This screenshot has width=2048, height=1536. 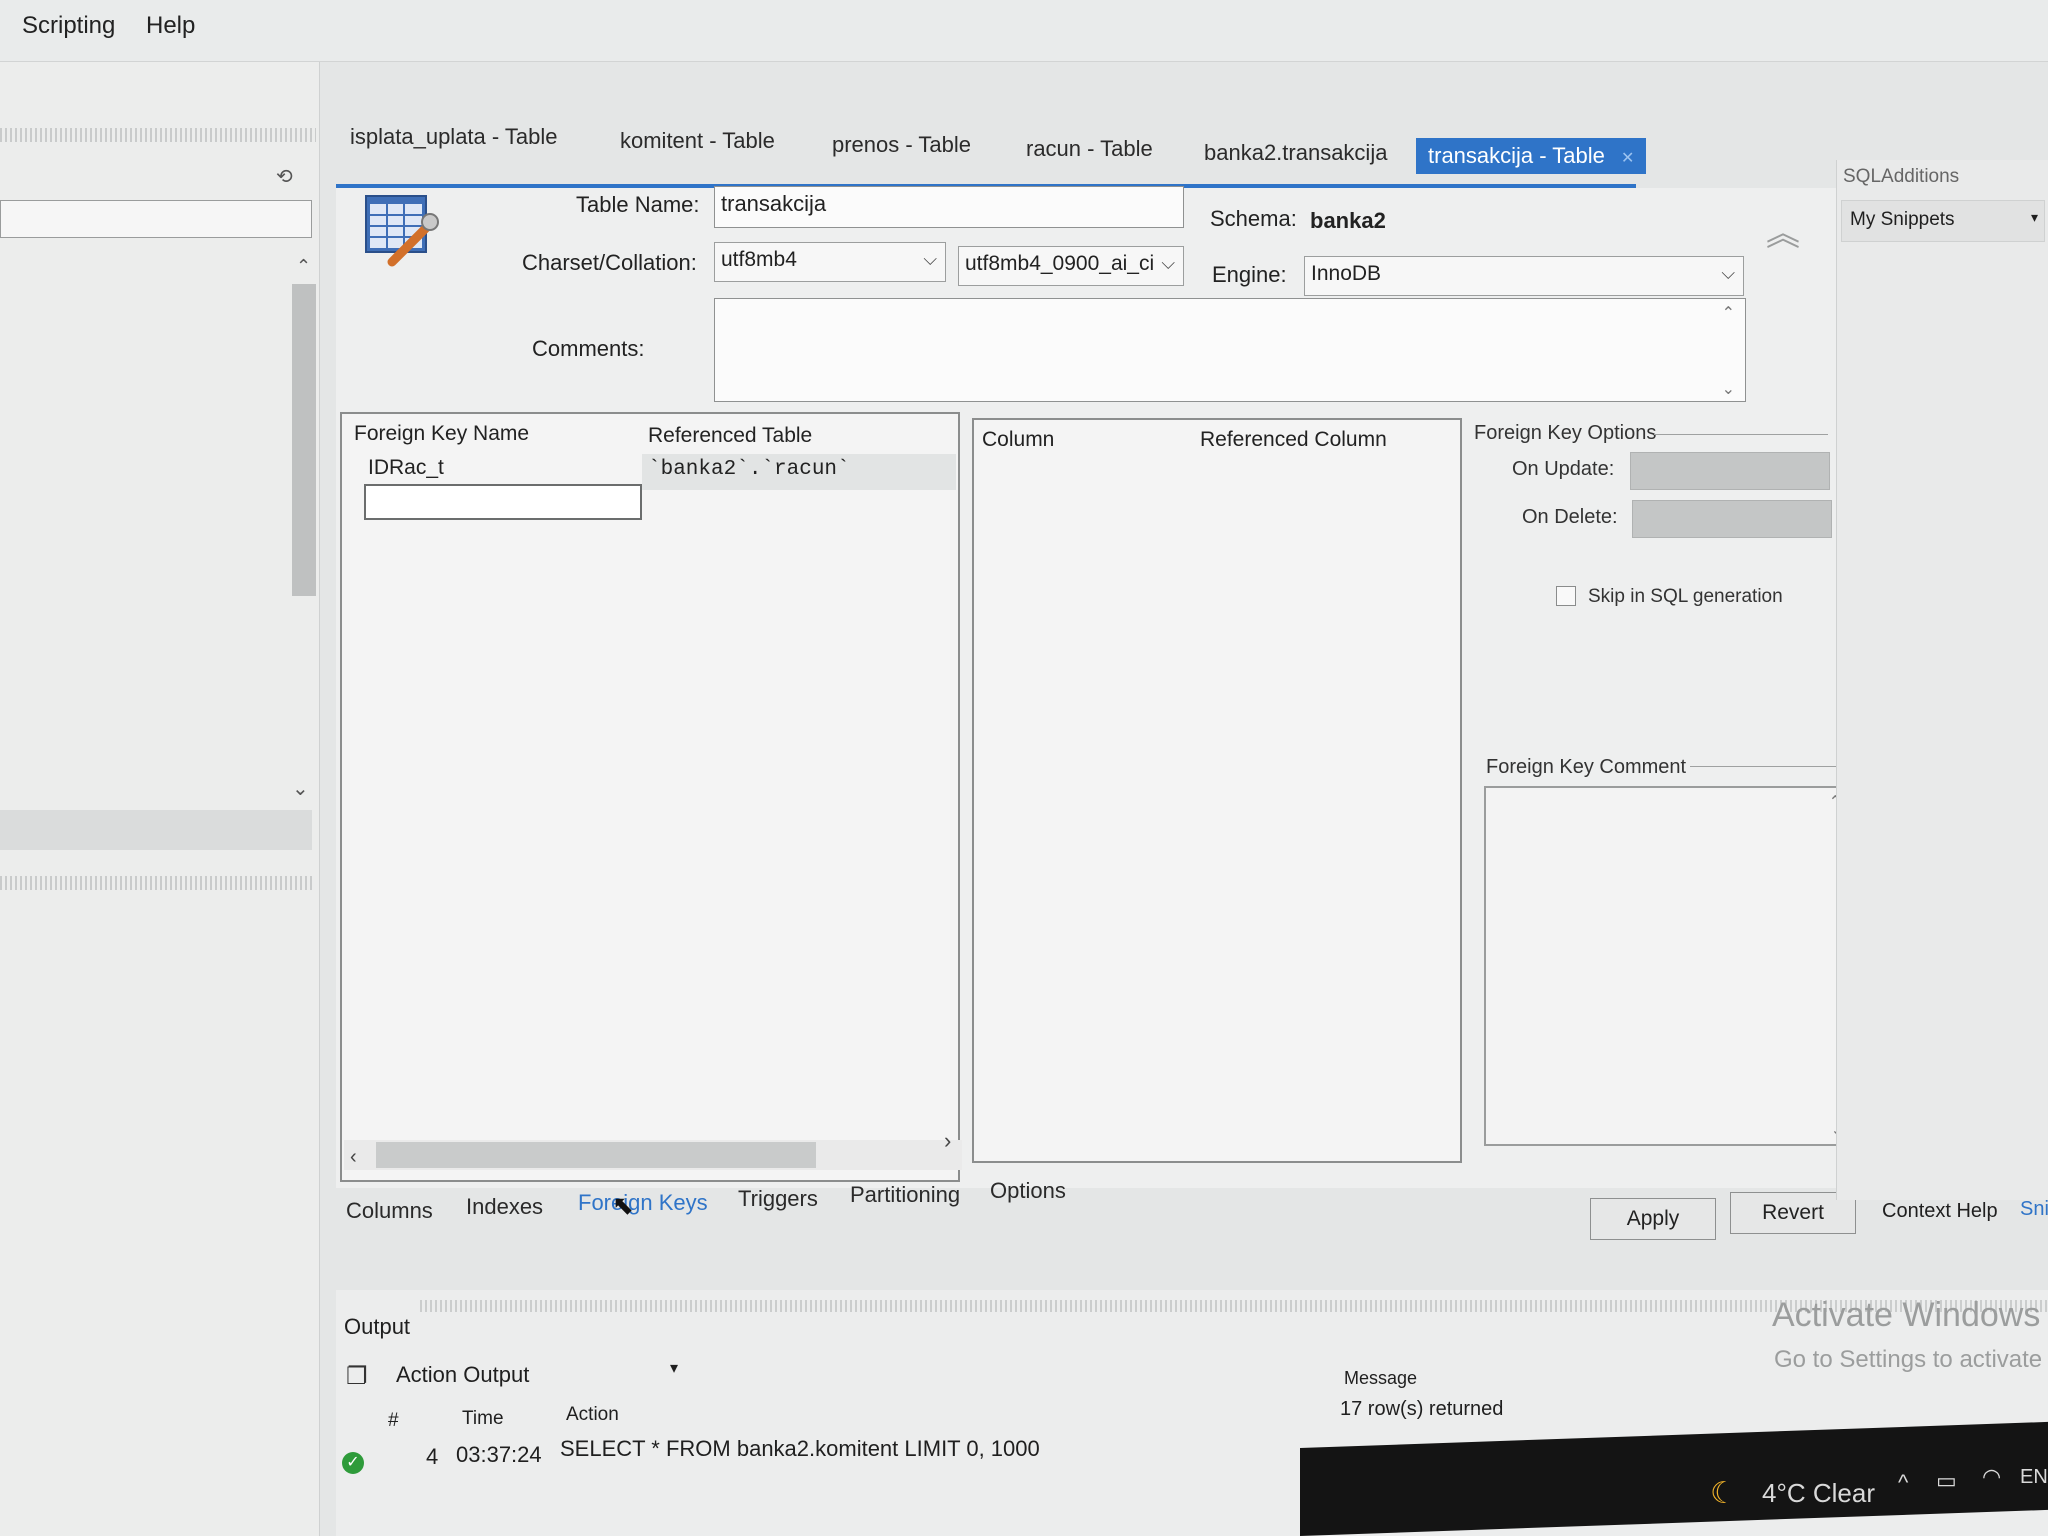 I want to click on output-col-time: Time, so click(x=483, y=1418).